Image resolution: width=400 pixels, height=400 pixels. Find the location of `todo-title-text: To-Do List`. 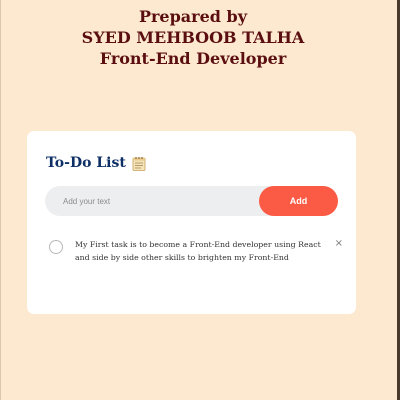

todo-title-text: To-Do List is located at coordinates (86, 163).